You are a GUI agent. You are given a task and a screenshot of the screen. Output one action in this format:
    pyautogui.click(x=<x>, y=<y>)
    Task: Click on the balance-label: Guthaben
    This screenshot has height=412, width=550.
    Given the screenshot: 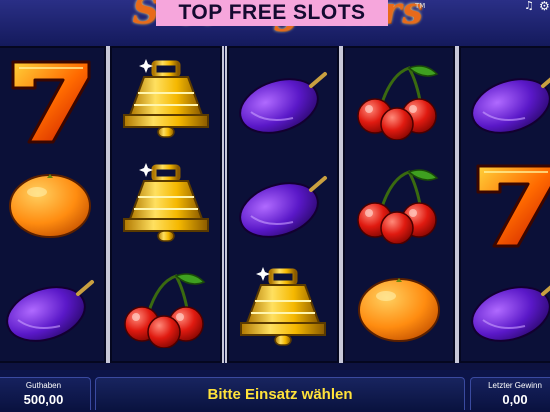 What is the action you would take?
    pyautogui.click(x=43, y=385)
    